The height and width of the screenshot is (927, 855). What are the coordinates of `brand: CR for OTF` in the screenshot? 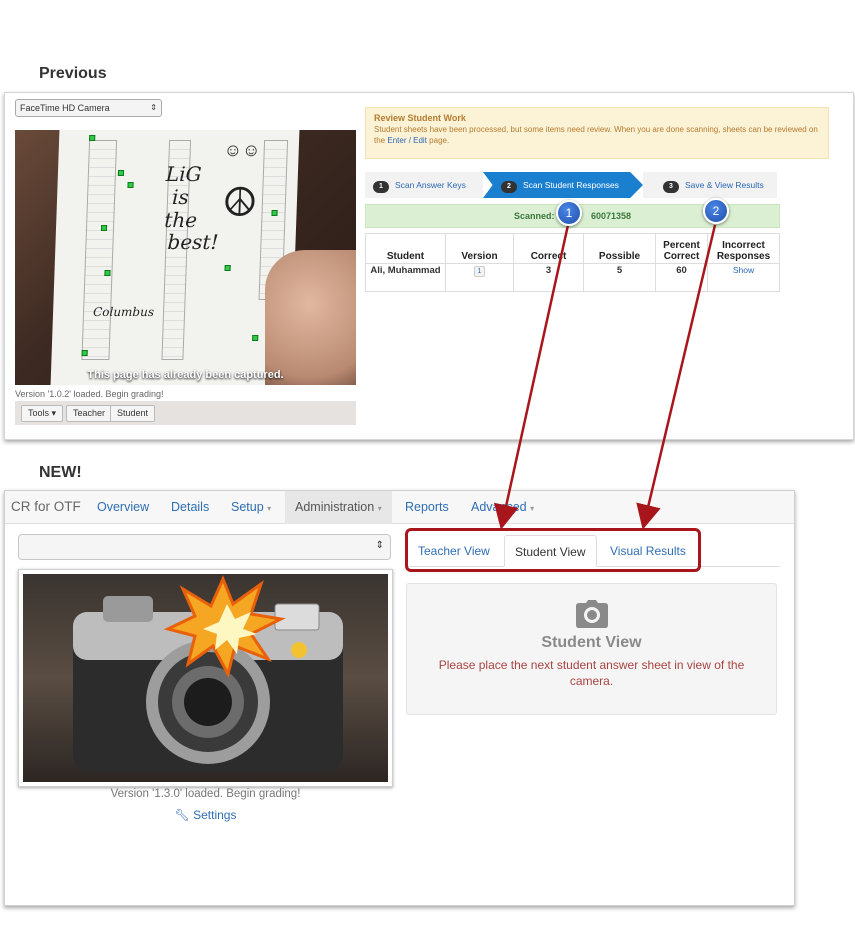 It's located at (46, 506).